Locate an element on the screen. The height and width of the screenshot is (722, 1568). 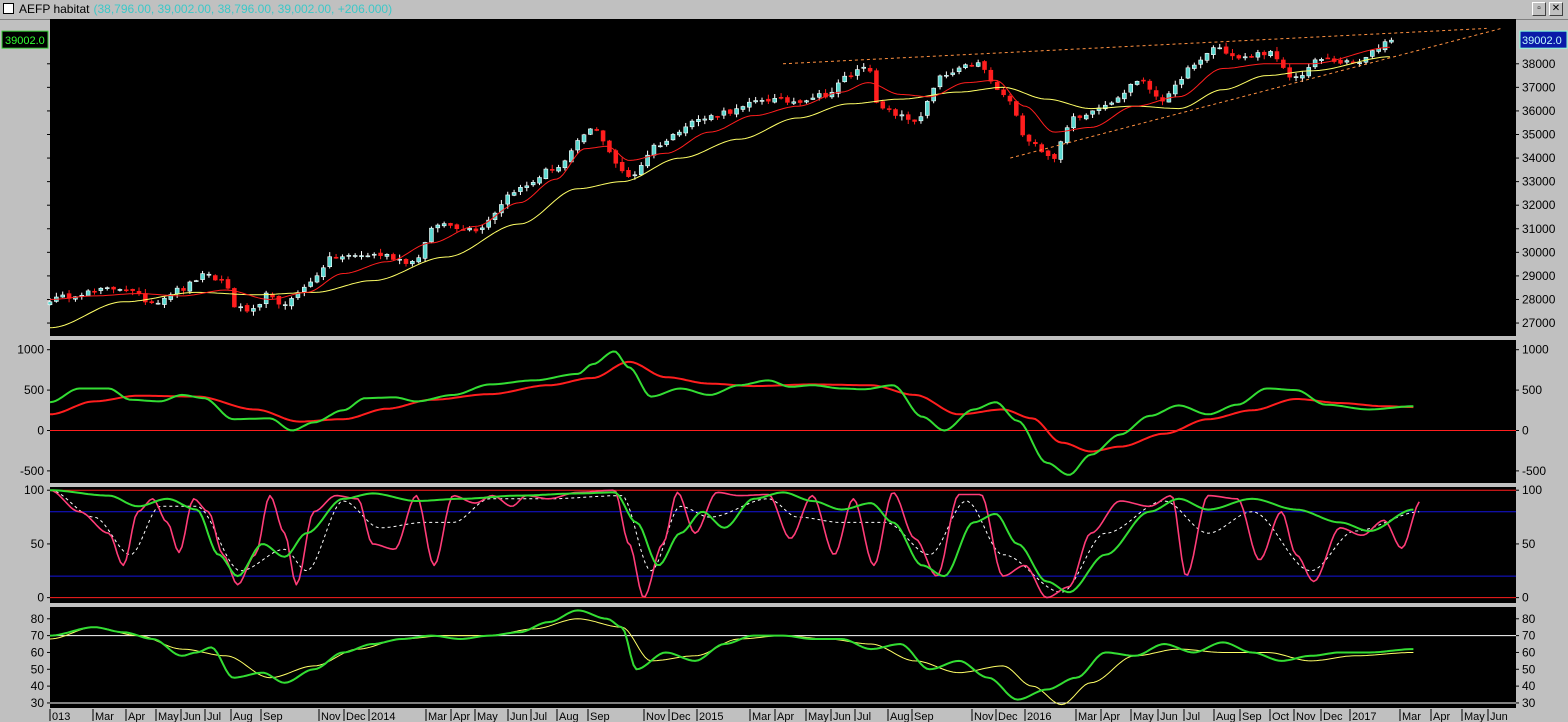
y-tick-label-right: 34000 is located at coordinates (1539, 158).